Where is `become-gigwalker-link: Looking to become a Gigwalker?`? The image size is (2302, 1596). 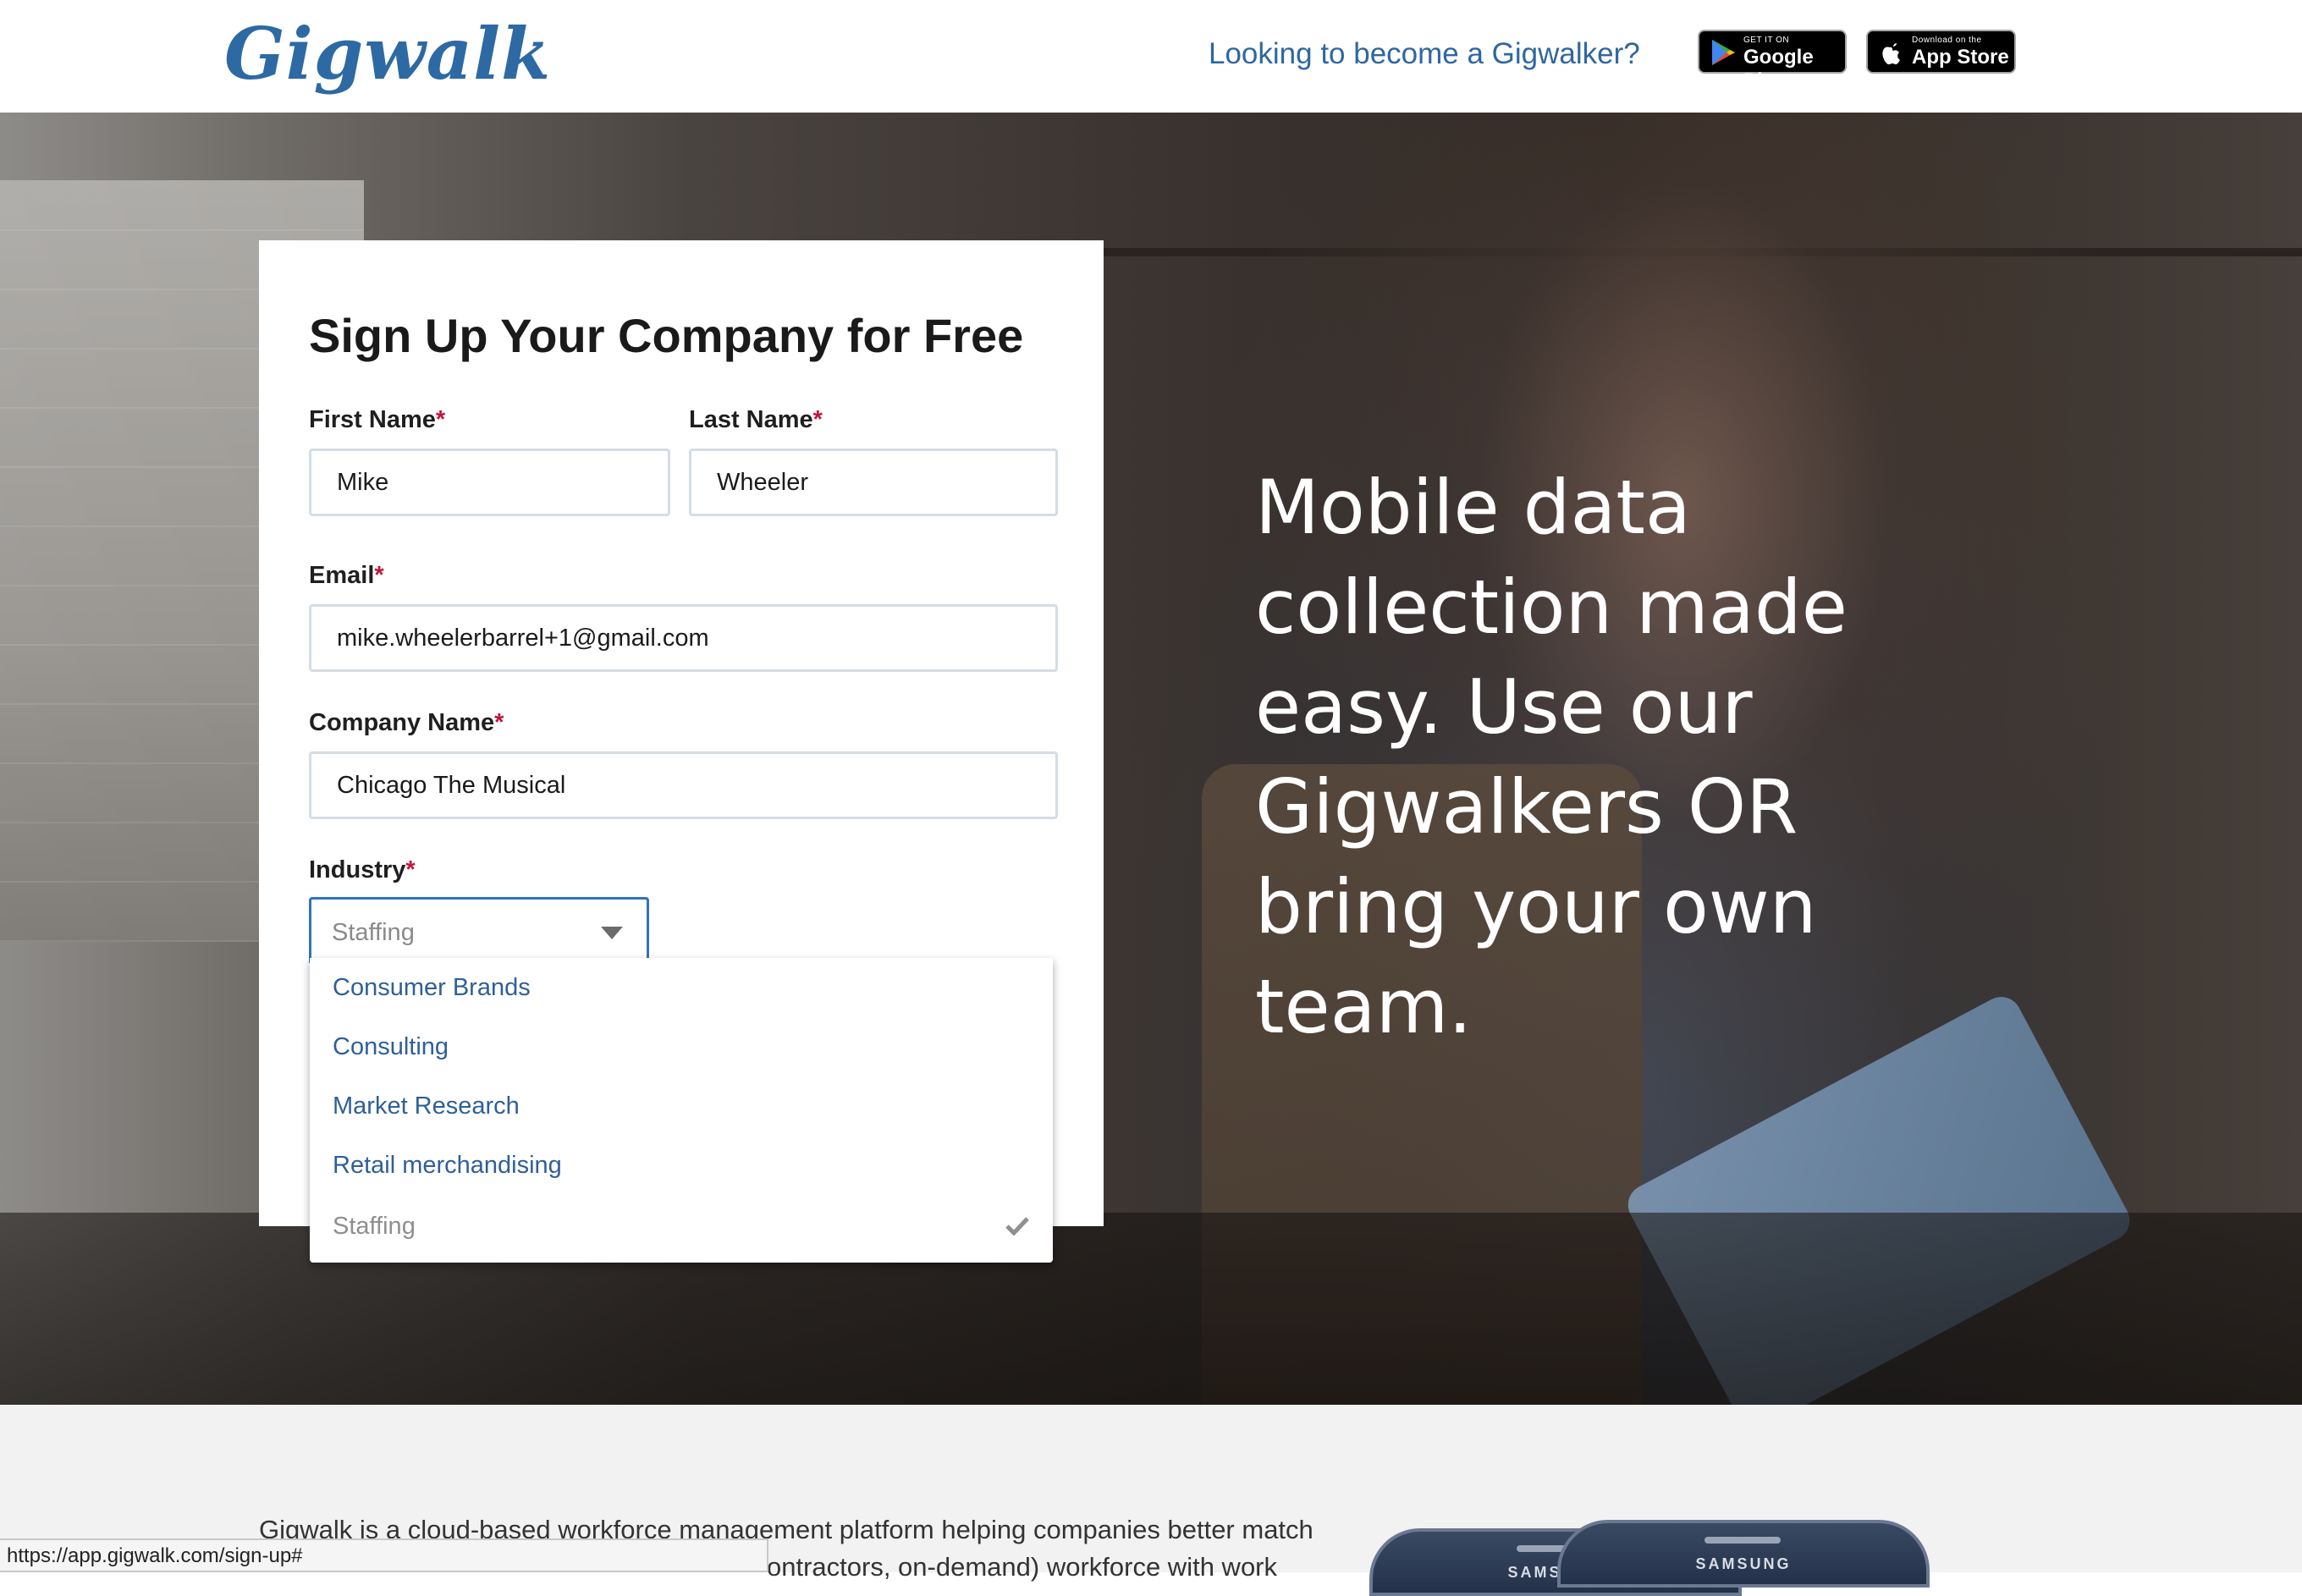 become-gigwalker-link: Looking to become a Gigwalker? is located at coordinates (1424, 54).